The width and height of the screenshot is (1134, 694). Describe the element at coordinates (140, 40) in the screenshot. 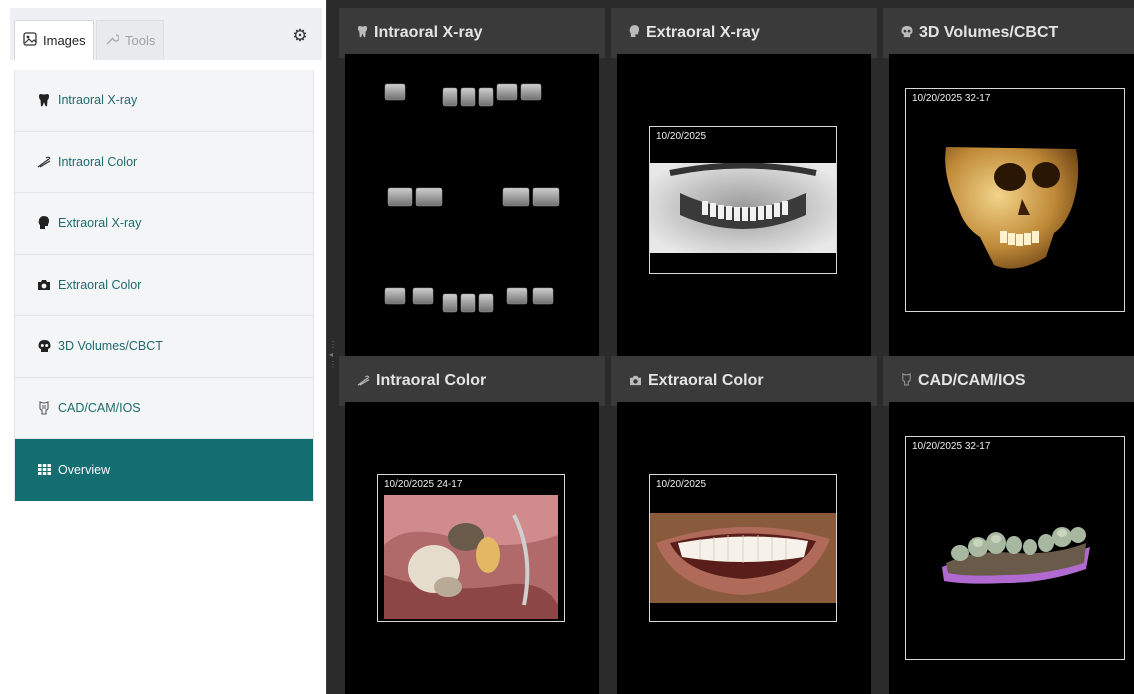

I see `tab-tools-label: Tools` at that location.